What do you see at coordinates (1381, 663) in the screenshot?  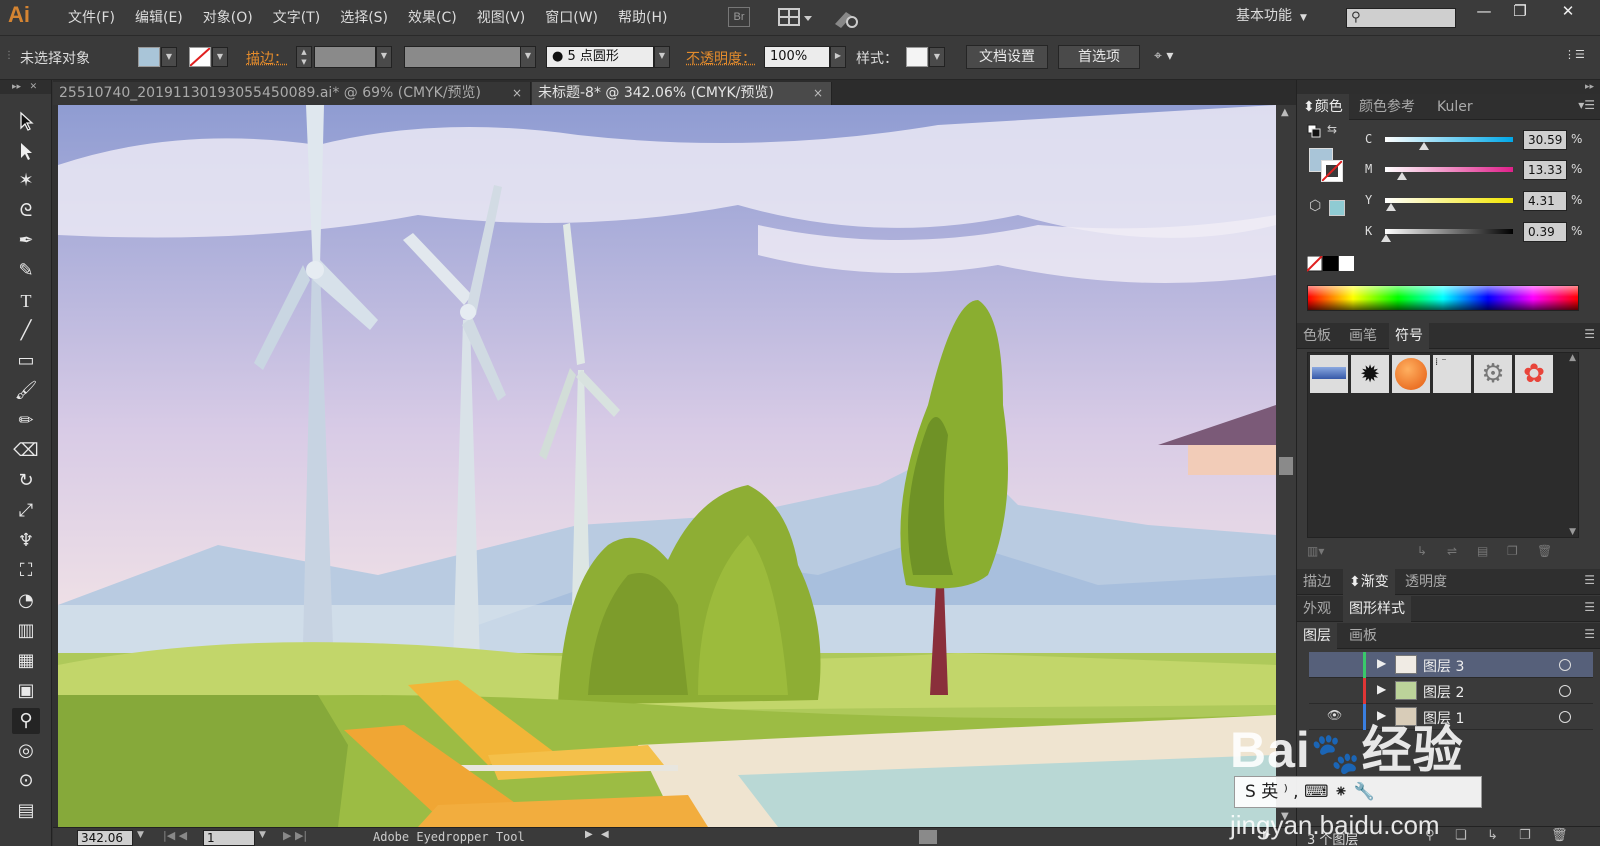 I see `expand-triangle-icon: ▶` at bounding box center [1381, 663].